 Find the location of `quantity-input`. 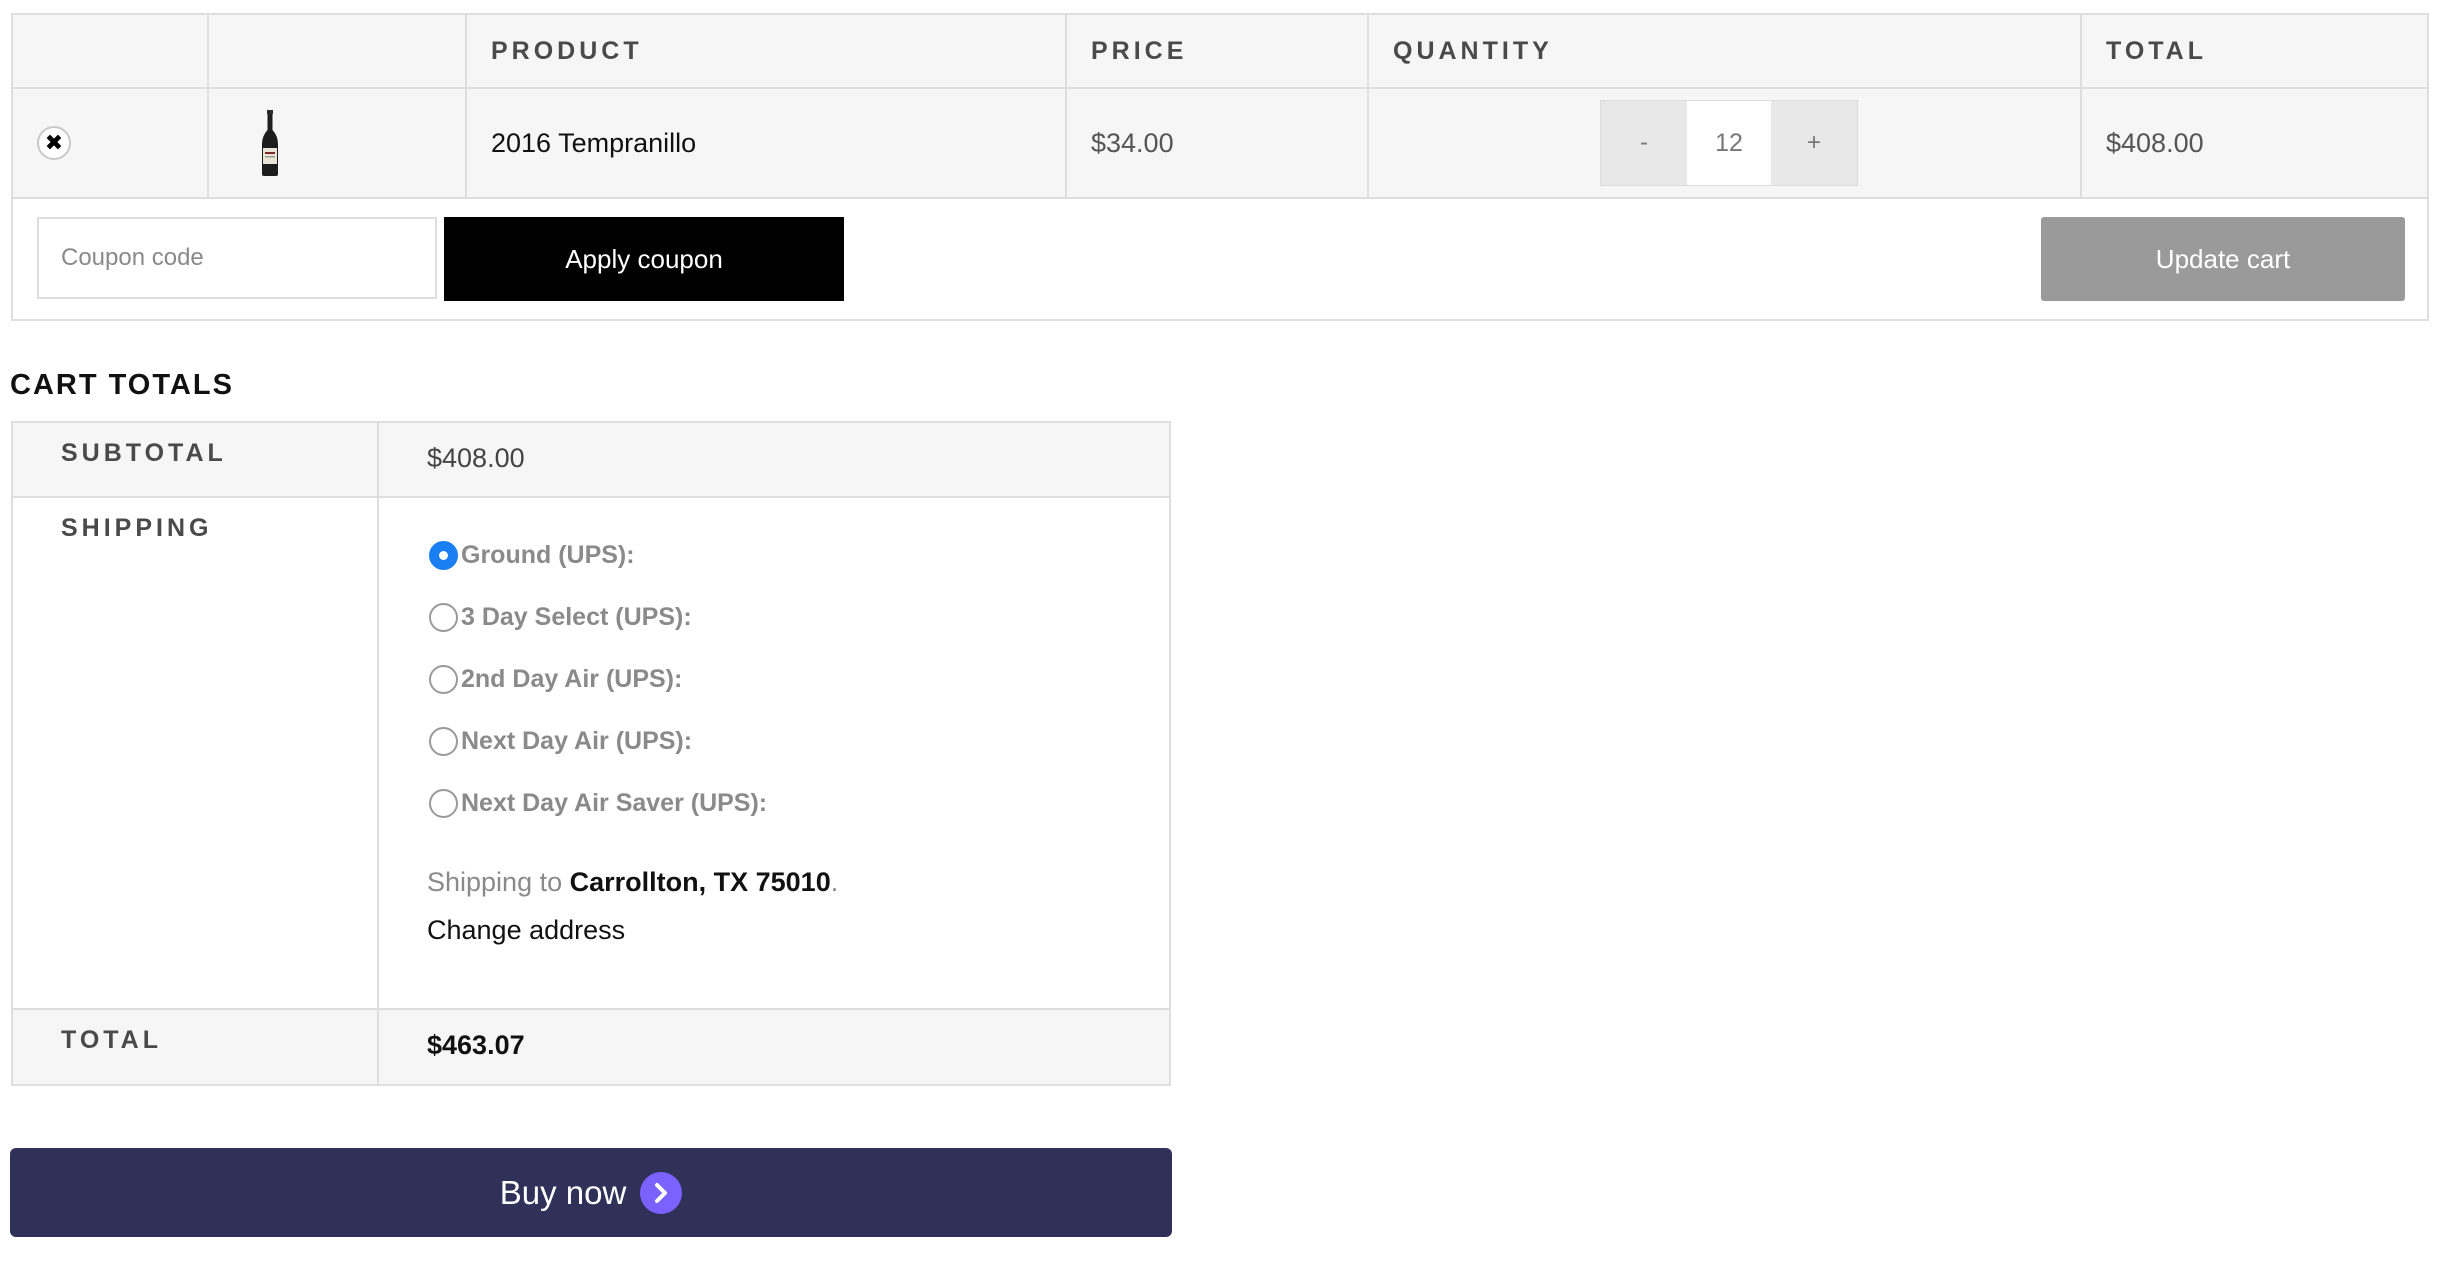

quantity-input is located at coordinates (1729, 143).